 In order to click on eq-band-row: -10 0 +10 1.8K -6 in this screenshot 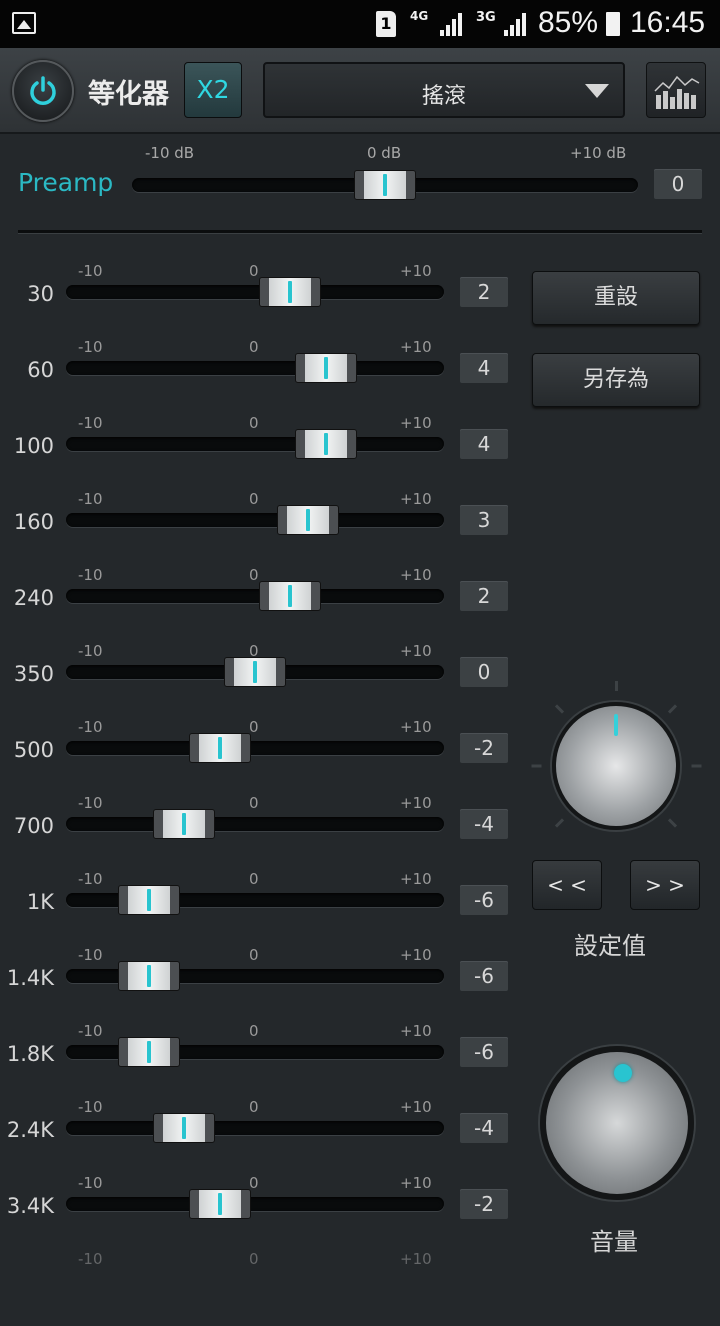, I will do `click(260, 1060)`.